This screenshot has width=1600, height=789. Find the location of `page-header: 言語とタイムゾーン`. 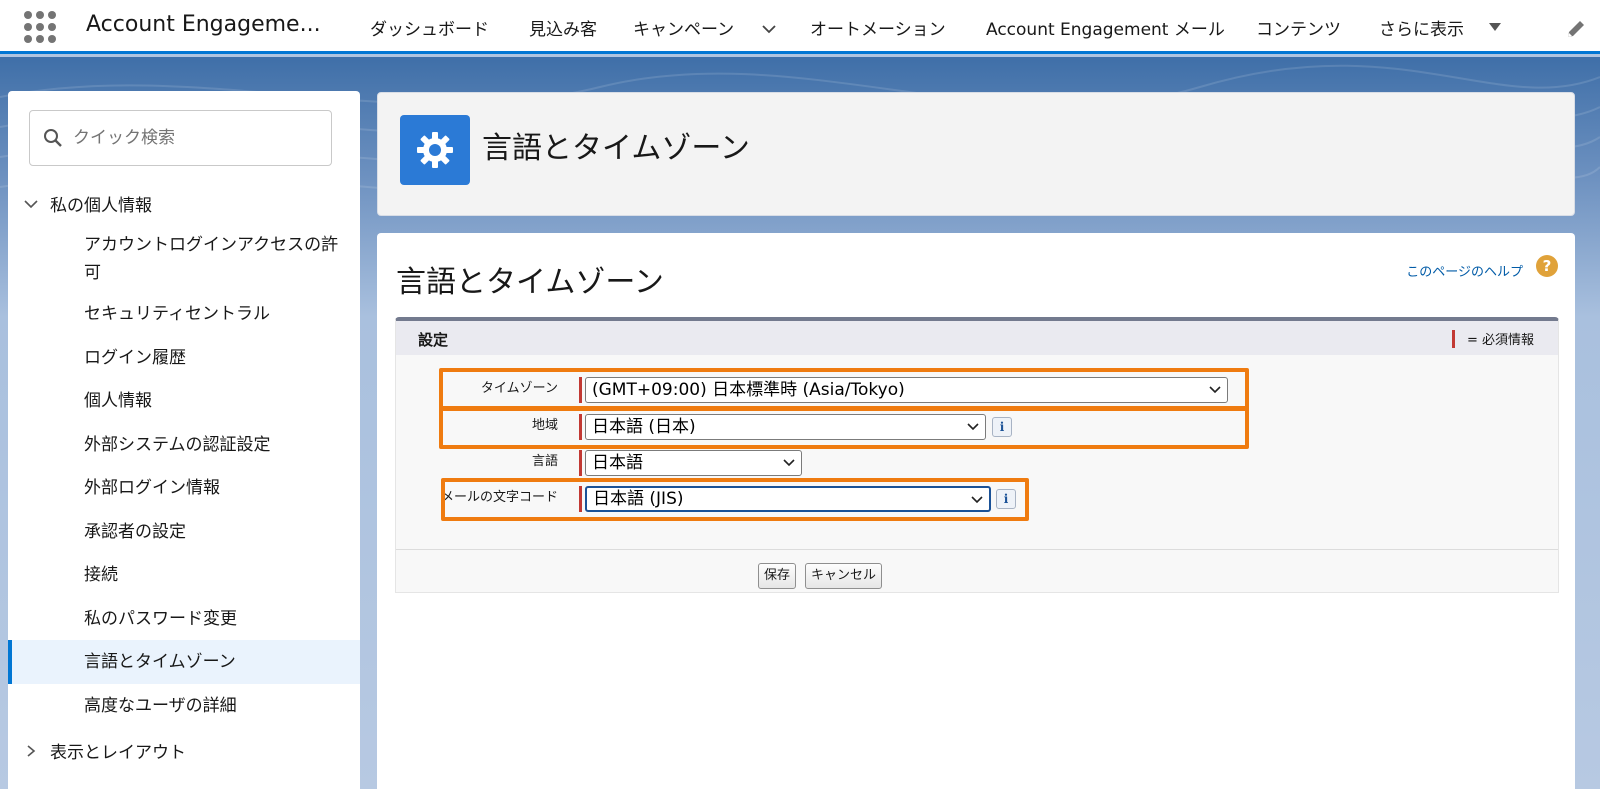

page-header: 言語とタイムゾーン is located at coordinates (976, 154).